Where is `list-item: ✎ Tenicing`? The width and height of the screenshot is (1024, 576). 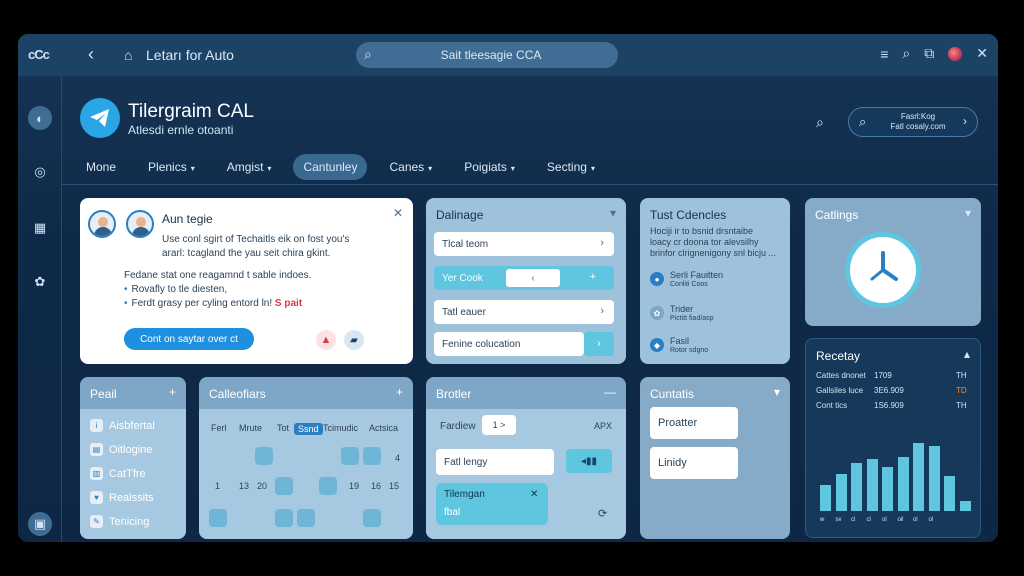 list-item: ✎ Tenicing is located at coordinates (119, 521).